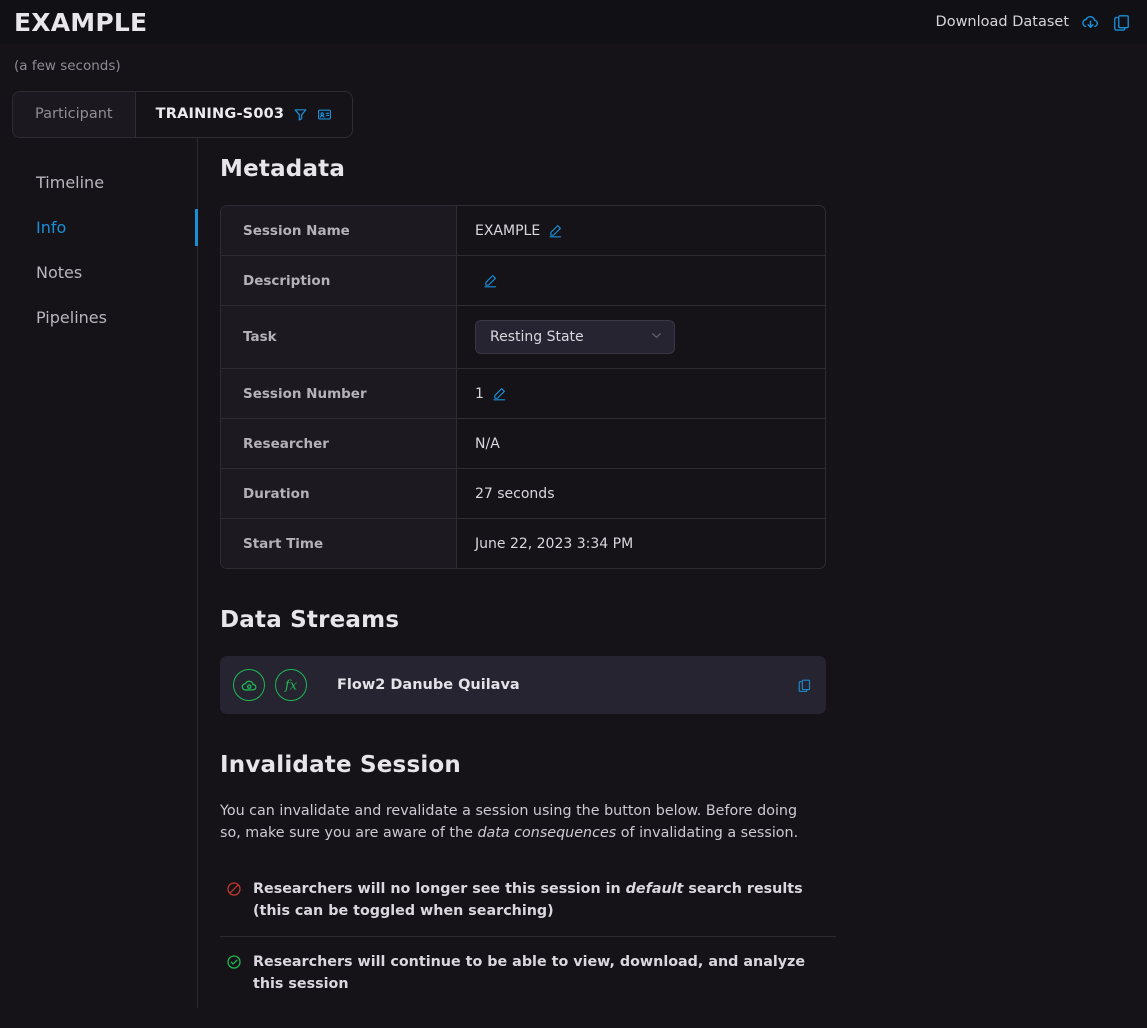 The width and height of the screenshot is (1147, 1028). What do you see at coordinates (641, 280) in the screenshot?
I see `row-value` at bounding box center [641, 280].